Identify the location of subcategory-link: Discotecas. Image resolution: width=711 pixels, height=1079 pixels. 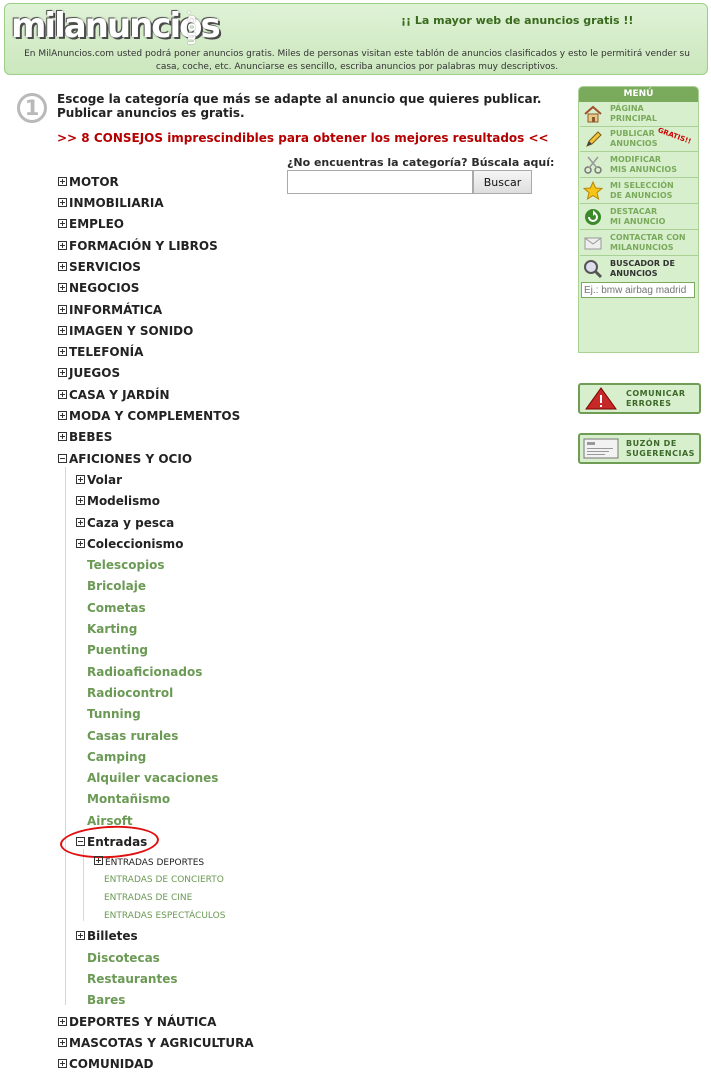
(123, 958).